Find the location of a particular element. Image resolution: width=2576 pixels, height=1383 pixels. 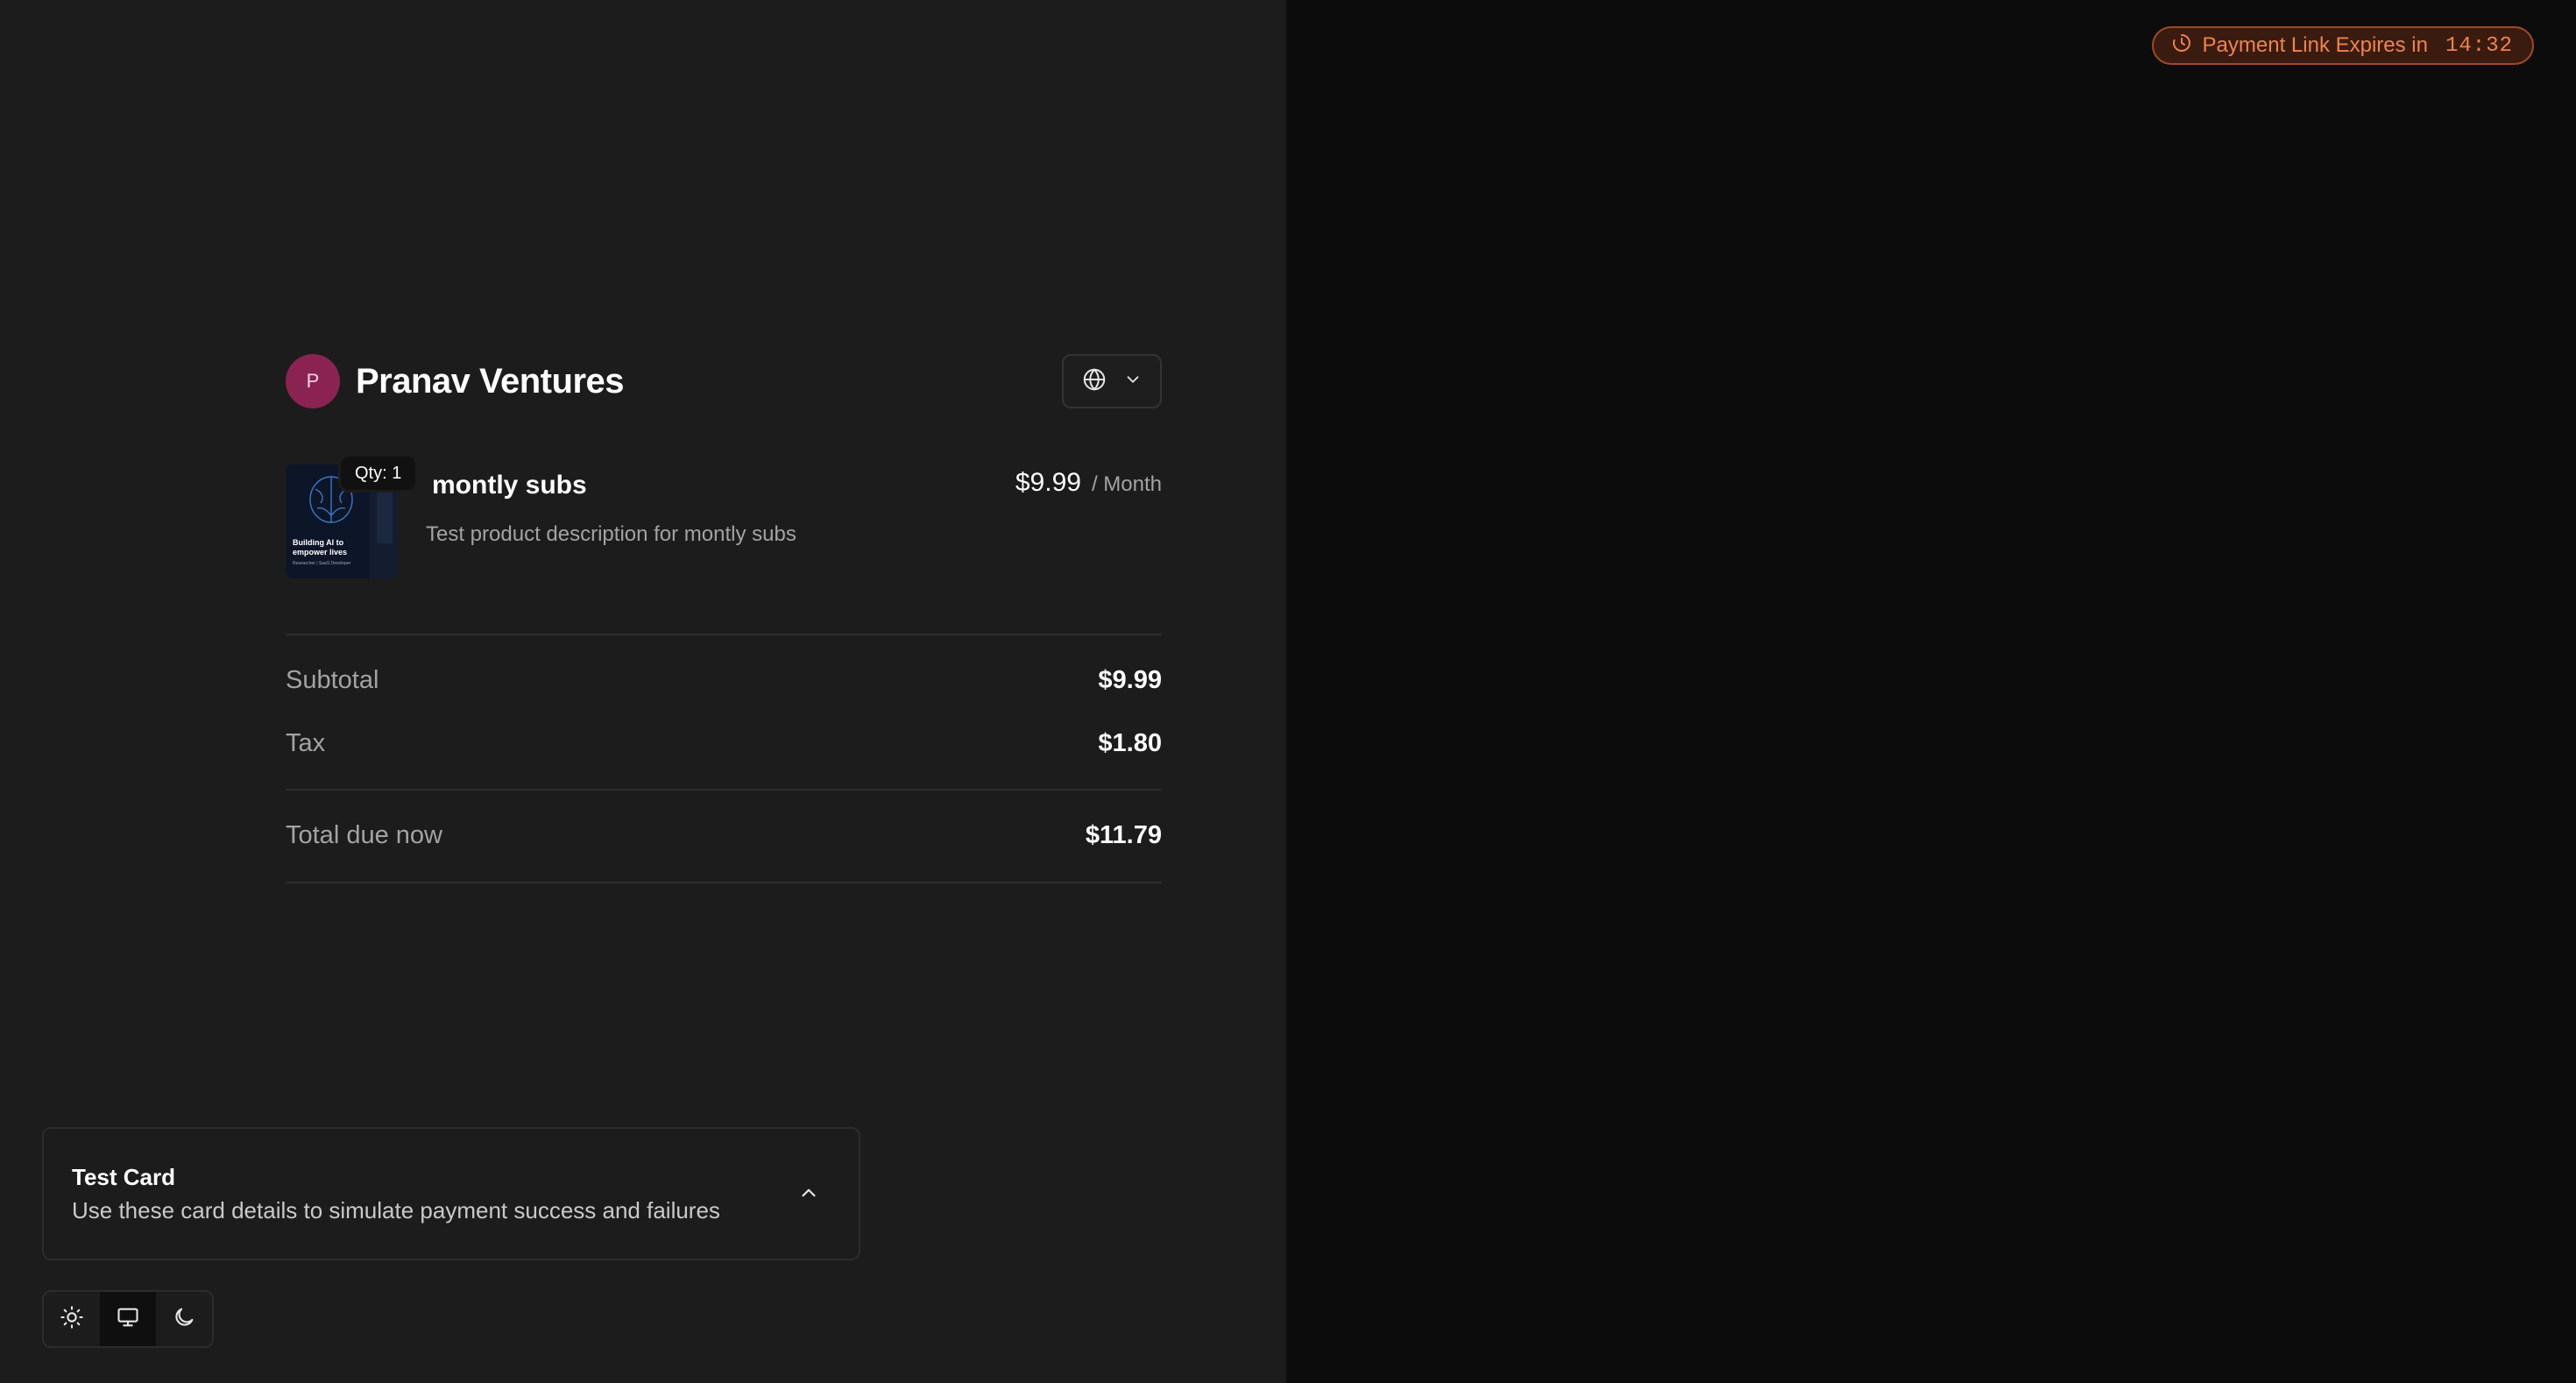

merchant-header: P Pranav Ventures is located at coordinates (455, 381).